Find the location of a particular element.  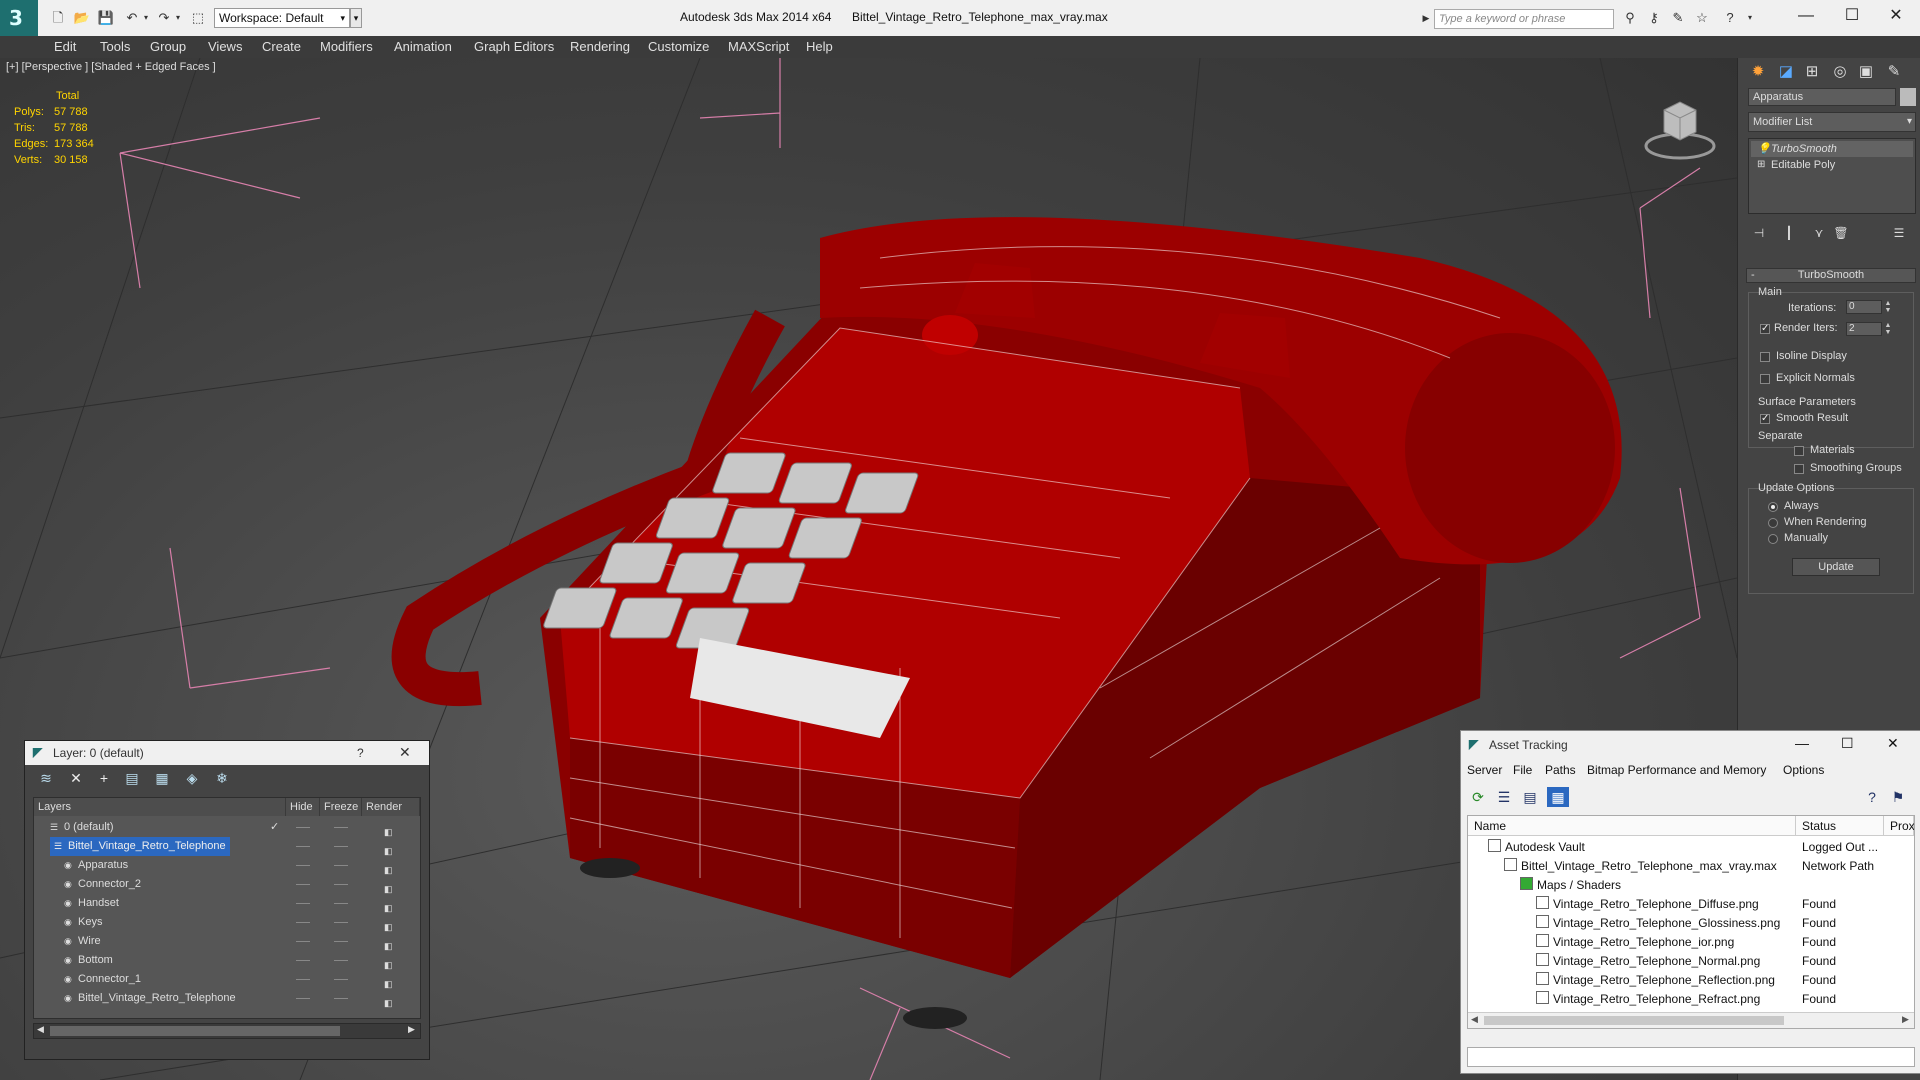

show-end-result-icon: ┃ is located at coordinates (1789, 233).